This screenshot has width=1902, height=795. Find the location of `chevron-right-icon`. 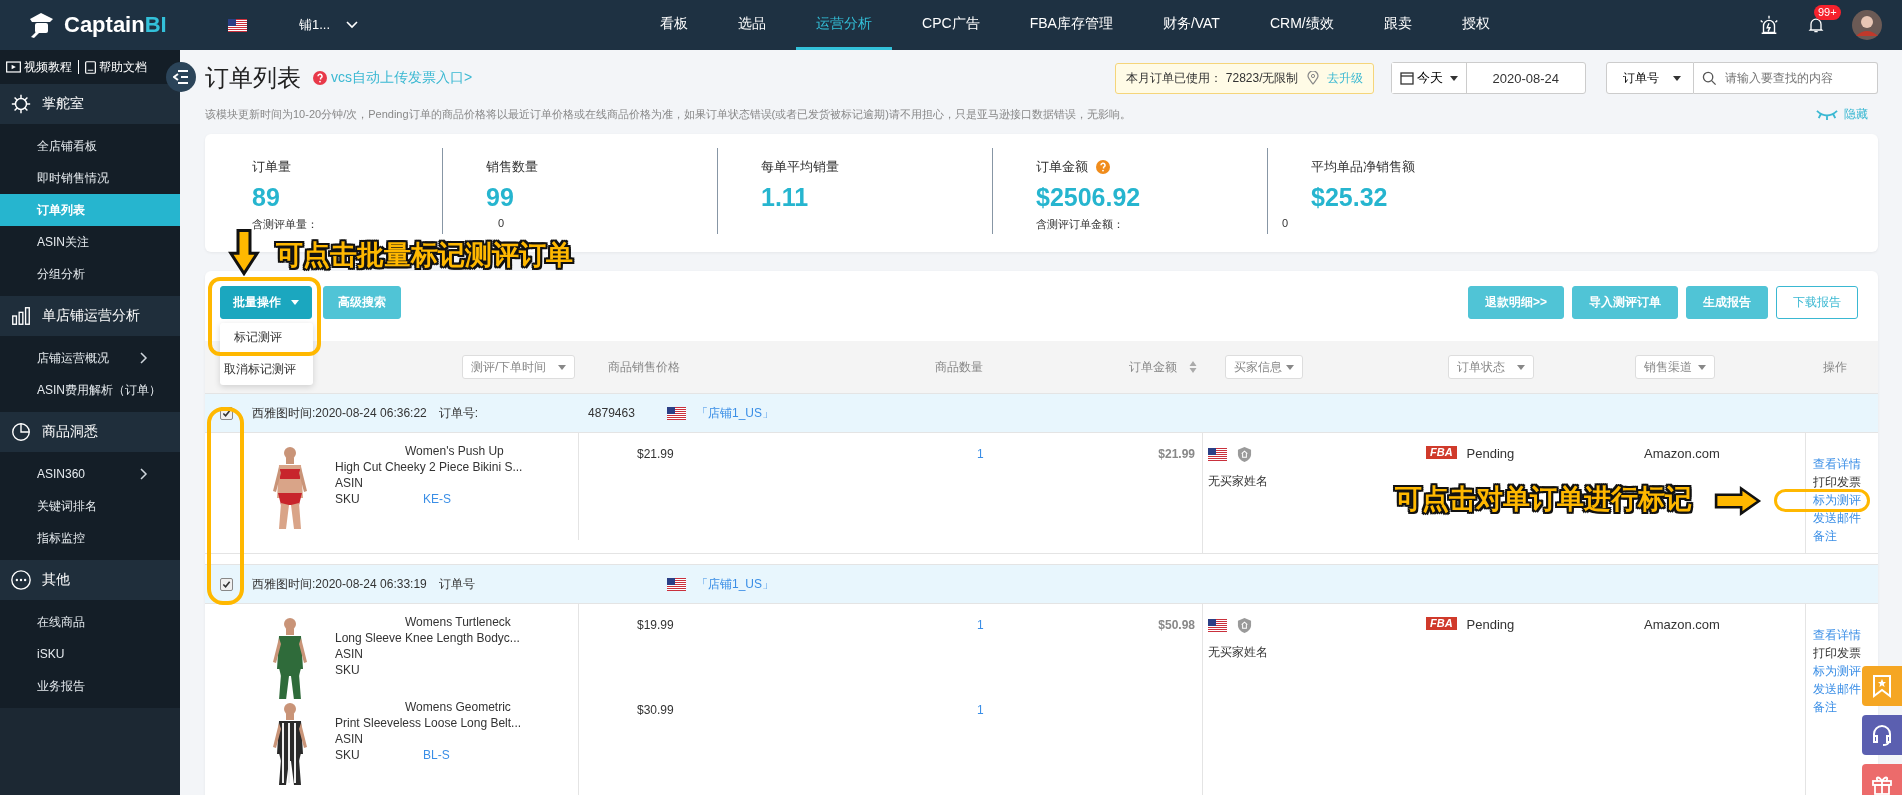

chevron-right-icon is located at coordinates (144, 358).